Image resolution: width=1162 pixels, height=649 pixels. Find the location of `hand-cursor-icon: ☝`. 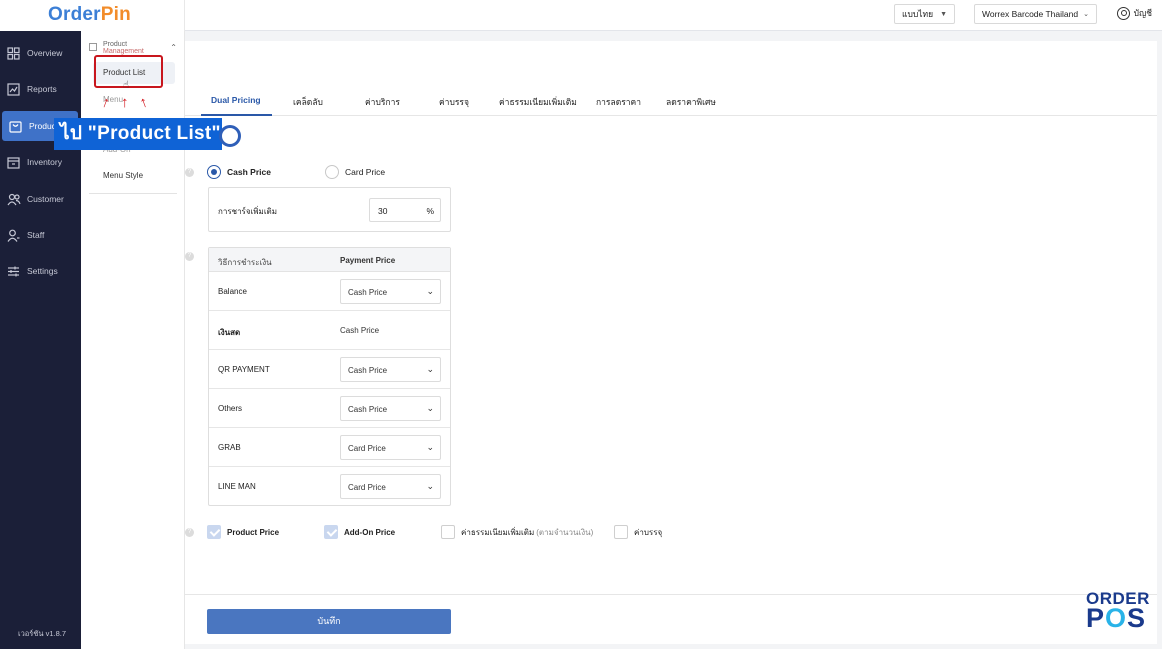

hand-cursor-icon: ☝ is located at coordinates (126, 85).